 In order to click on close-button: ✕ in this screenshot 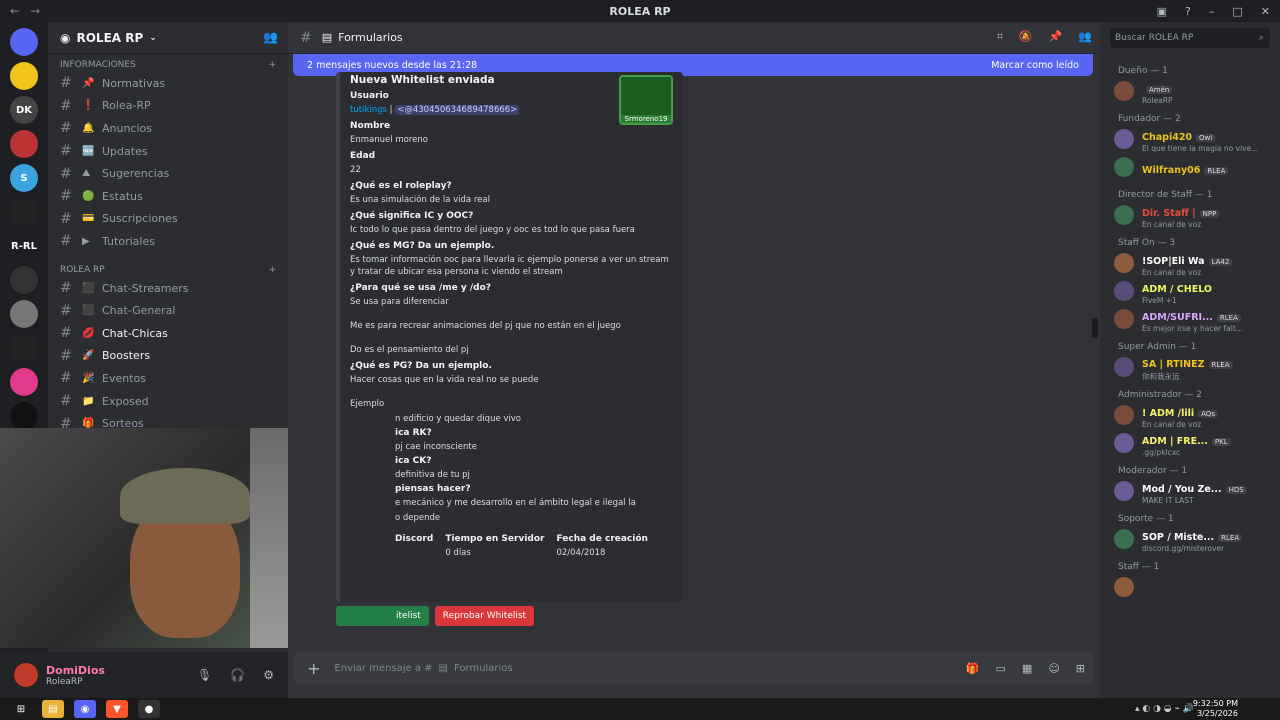, I will do `click(1265, 11)`.